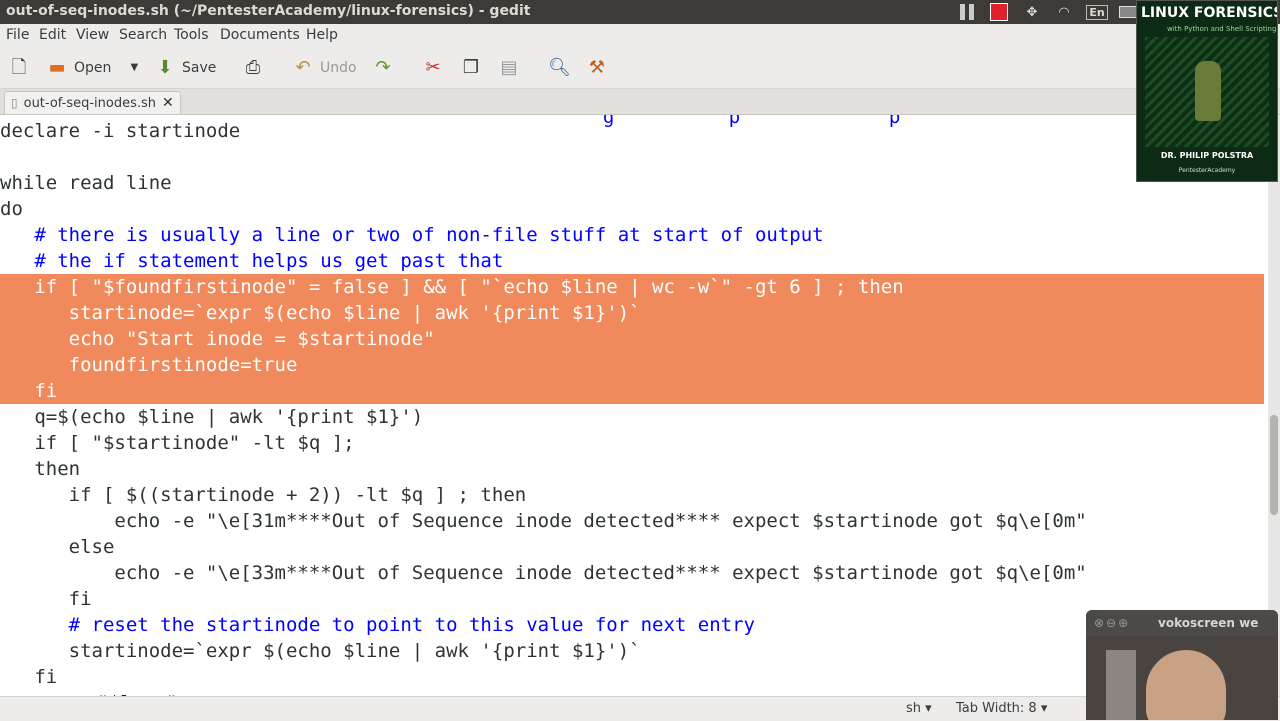  What do you see at coordinates (1207, 170) in the screenshot?
I see `cover-publisher: PentesterAcademy` at bounding box center [1207, 170].